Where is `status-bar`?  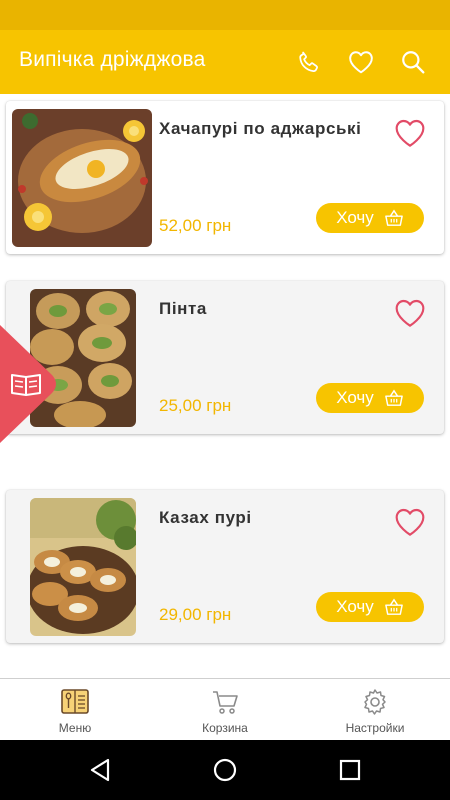
status-bar is located at coordinates (225, 15).